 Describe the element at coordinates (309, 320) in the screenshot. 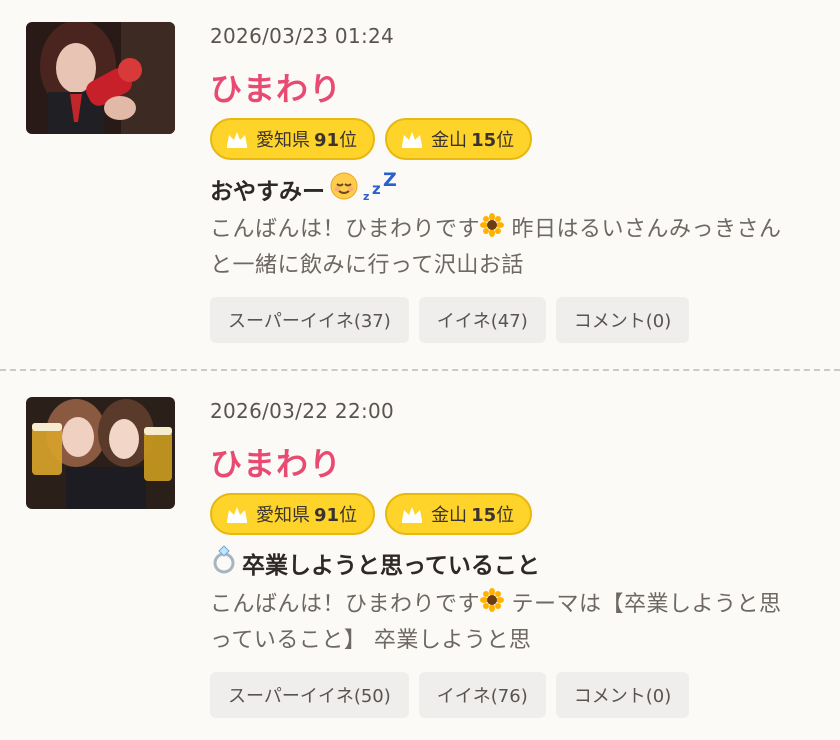

I see `super-like-button: スーパーイイネ(37)` at that location.